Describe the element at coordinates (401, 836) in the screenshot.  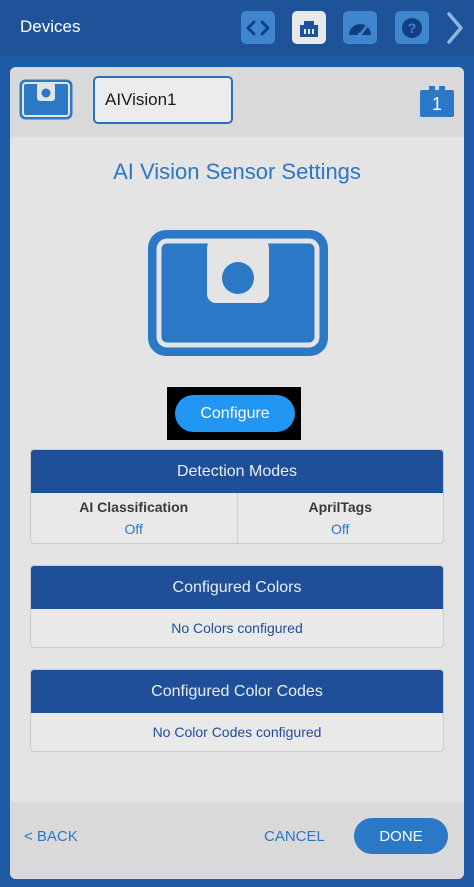
I see `done-button: DONE` at that location.